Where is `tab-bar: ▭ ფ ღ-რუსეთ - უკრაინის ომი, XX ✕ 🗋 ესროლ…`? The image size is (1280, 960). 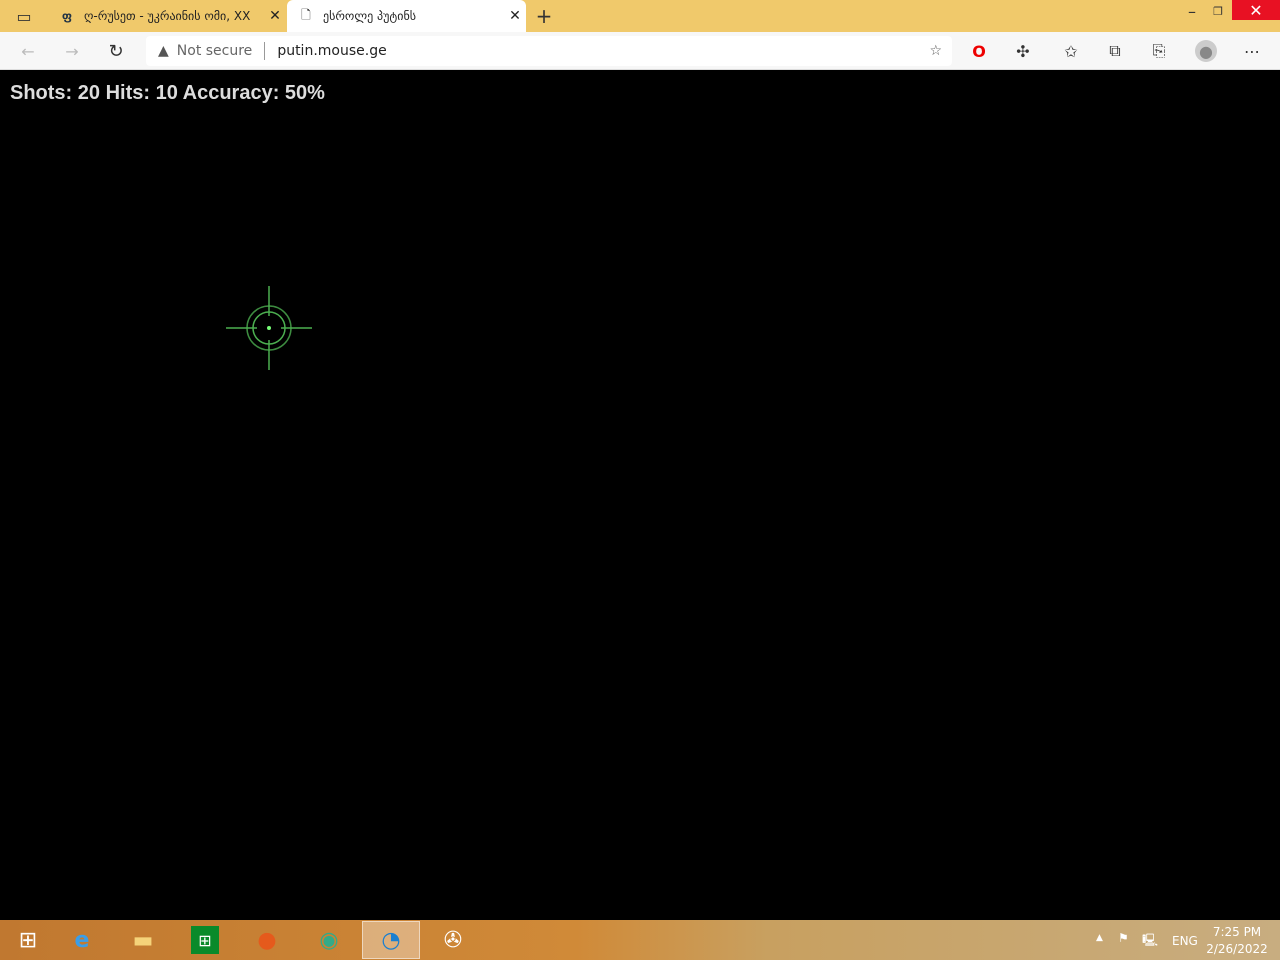 tab-bar: ▭ ფ ღ-რუსეთ - უკრაინის ომი, XX ✕ 🗋 ესროლ… is located at coordinates (640, 16).